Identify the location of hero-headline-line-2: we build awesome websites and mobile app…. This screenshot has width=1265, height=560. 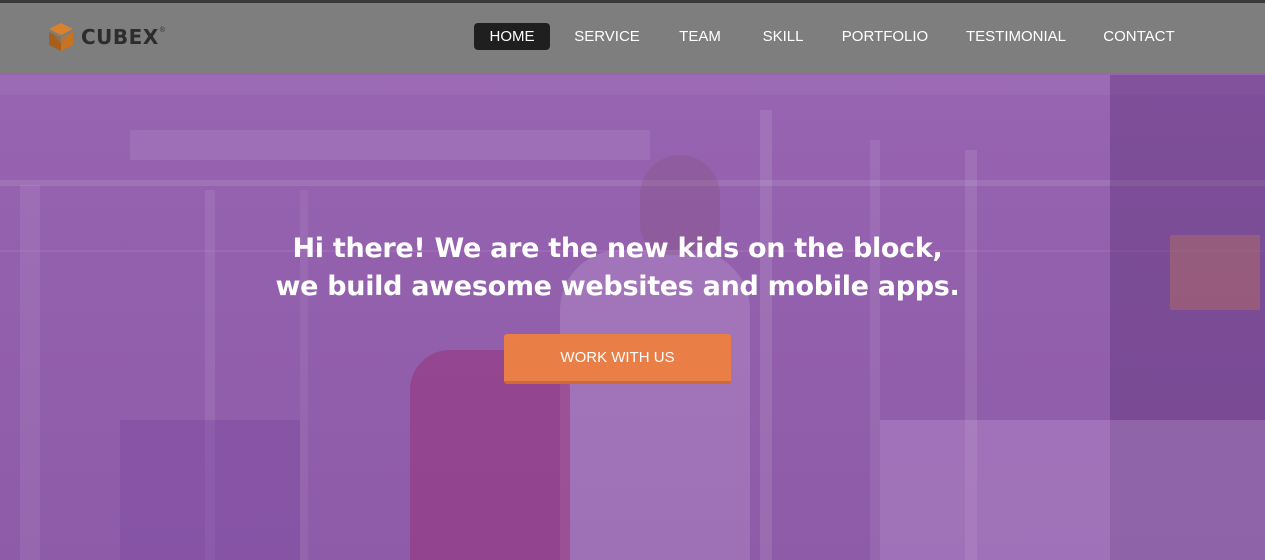
(617, 286).